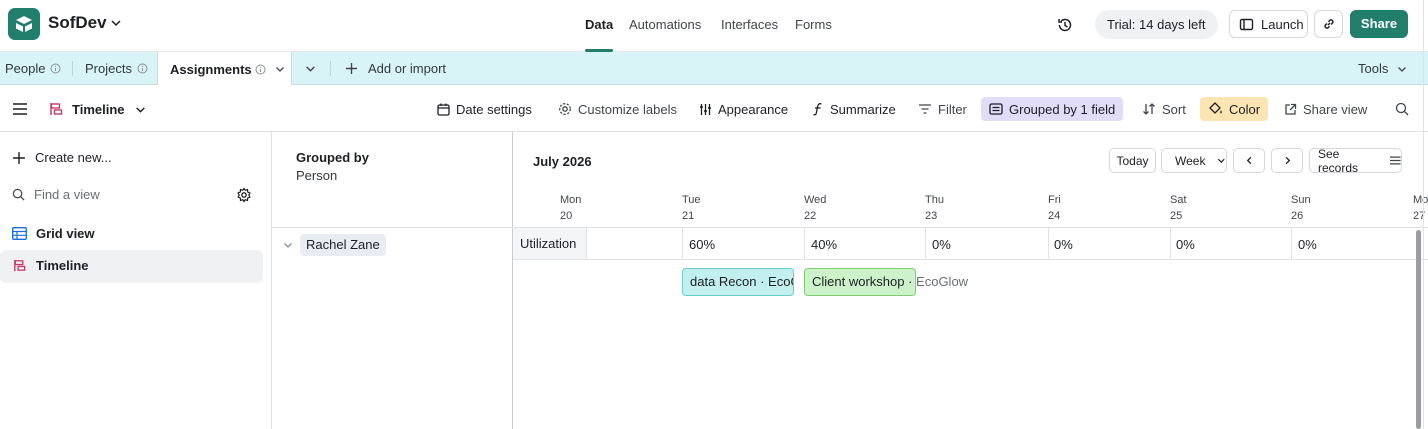 The image size is (1428, 429). What do you see at coordinates (566, 216) in the screenshot?
I see `day-number: 20` at bounding box center [566, 216].